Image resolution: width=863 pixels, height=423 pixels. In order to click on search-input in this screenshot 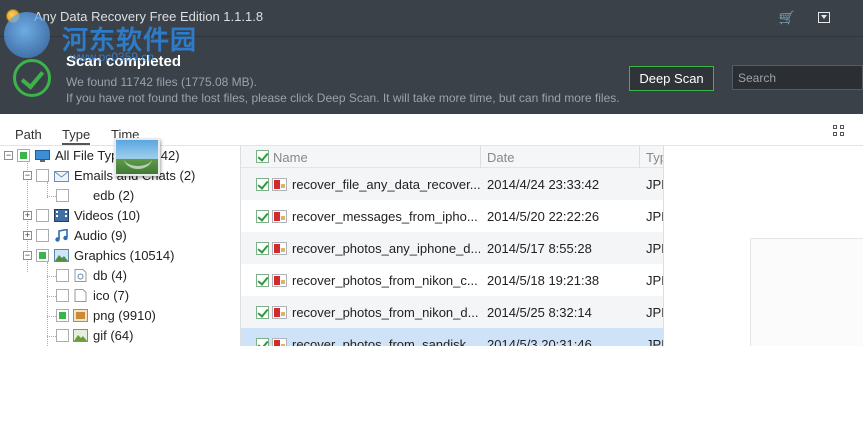, I will do `click(797, 77)`.